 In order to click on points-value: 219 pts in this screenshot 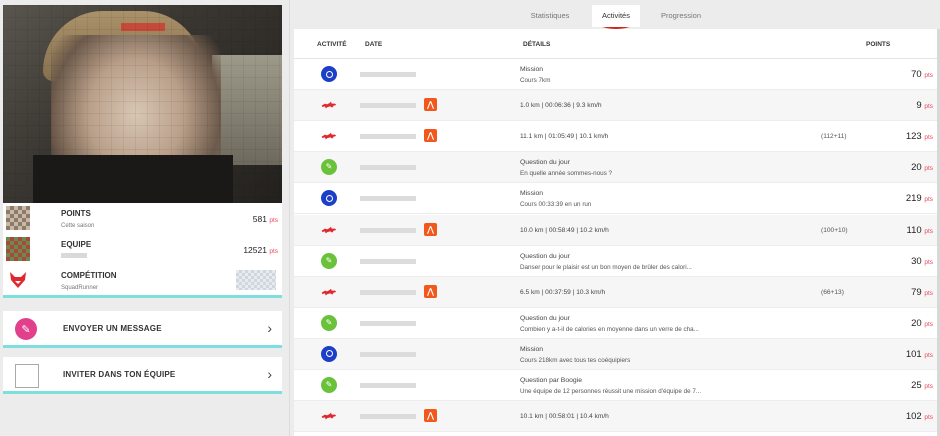, I will do `click(919, 198)`.